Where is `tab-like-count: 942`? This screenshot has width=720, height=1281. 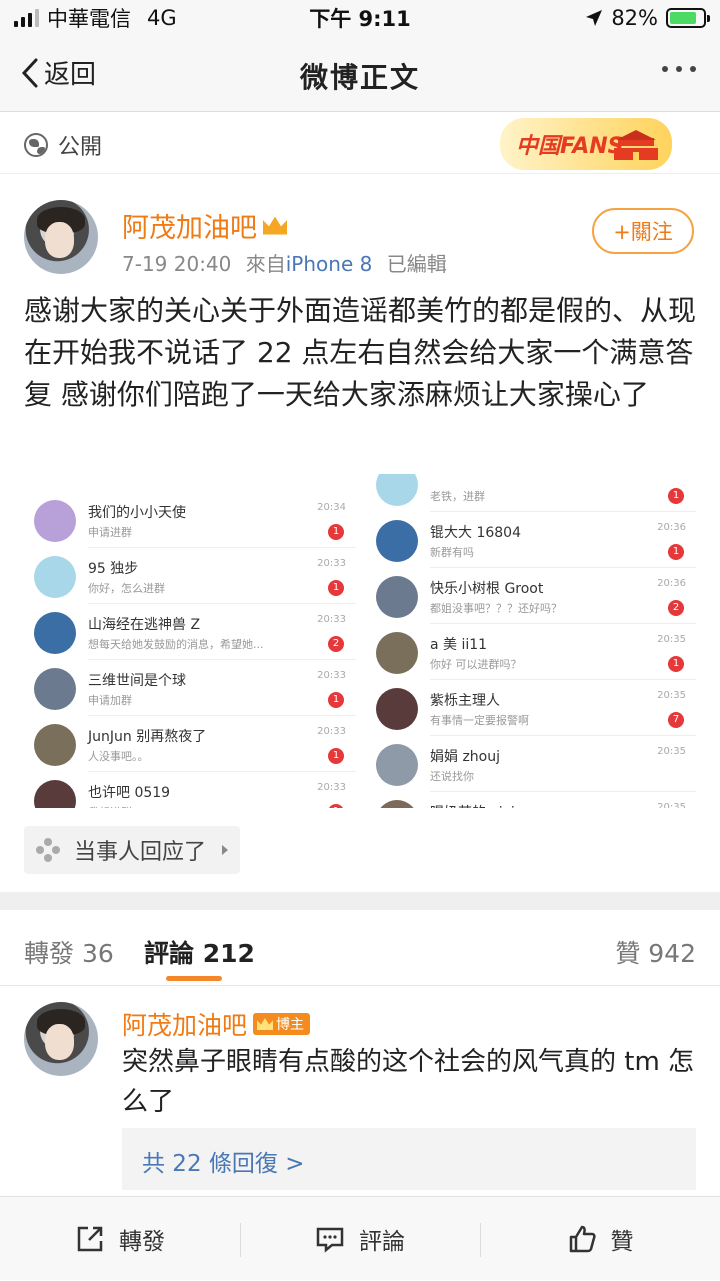
tab-like-count: 942 is located at coordinates (672, 953).